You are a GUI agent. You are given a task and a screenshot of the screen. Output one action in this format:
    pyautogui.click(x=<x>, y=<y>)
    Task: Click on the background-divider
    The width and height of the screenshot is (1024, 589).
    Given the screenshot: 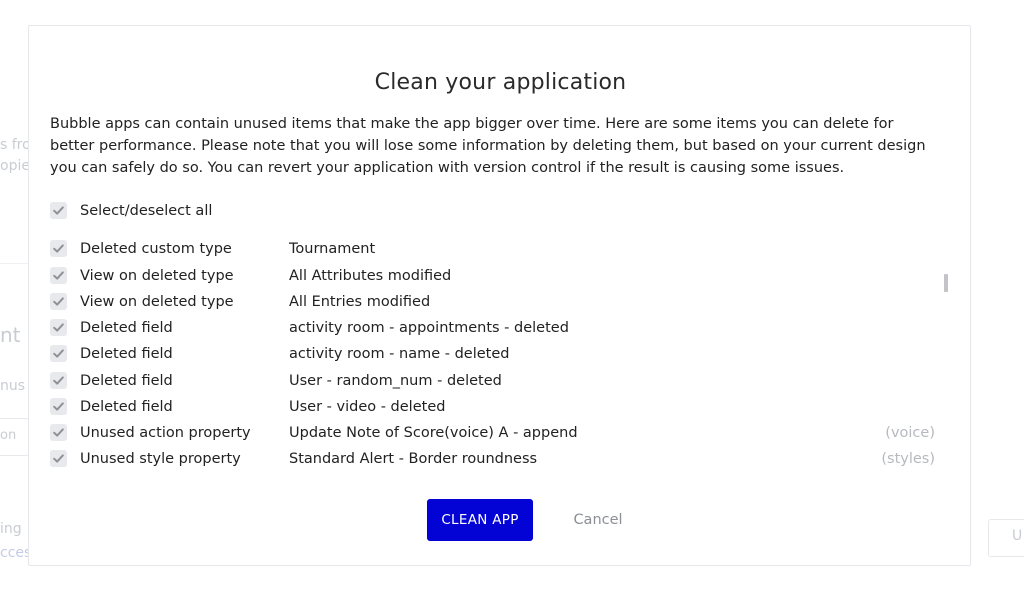 What is the action you would take?
    pyautogui.click(x=14, y=263)
    